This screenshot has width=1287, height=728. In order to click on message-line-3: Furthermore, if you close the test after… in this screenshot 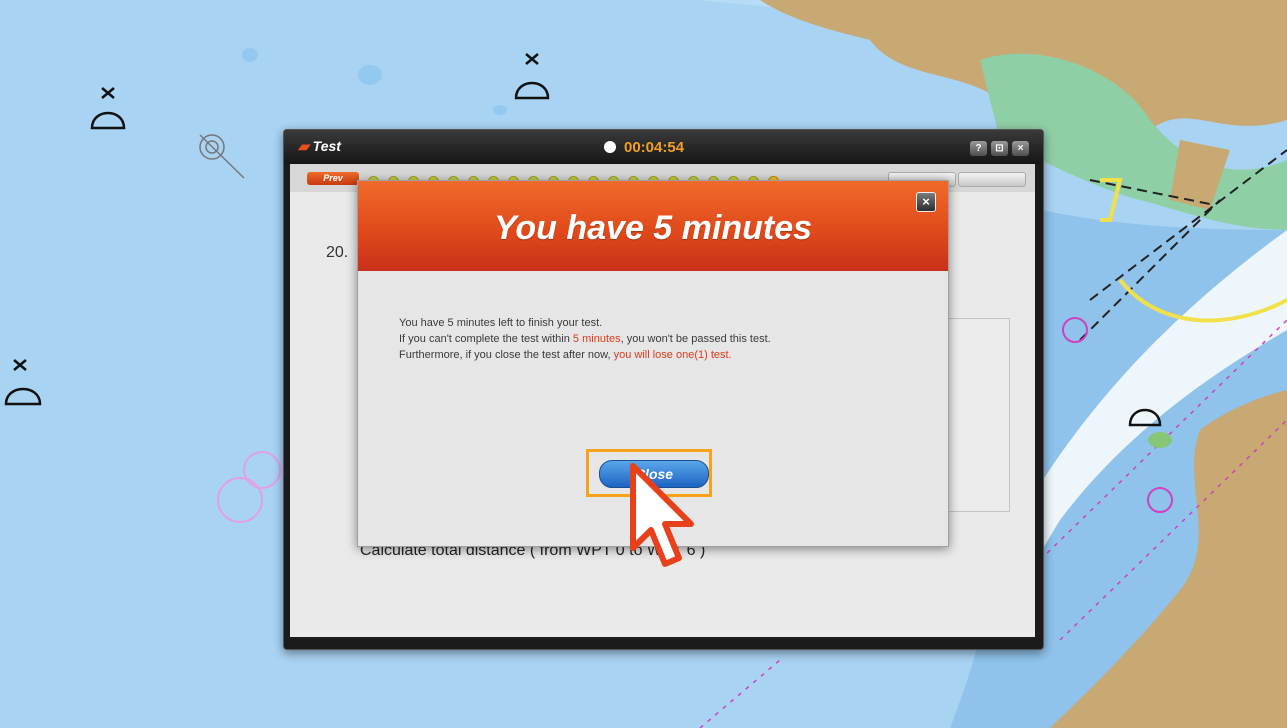, I will do `click(585, 355)`.